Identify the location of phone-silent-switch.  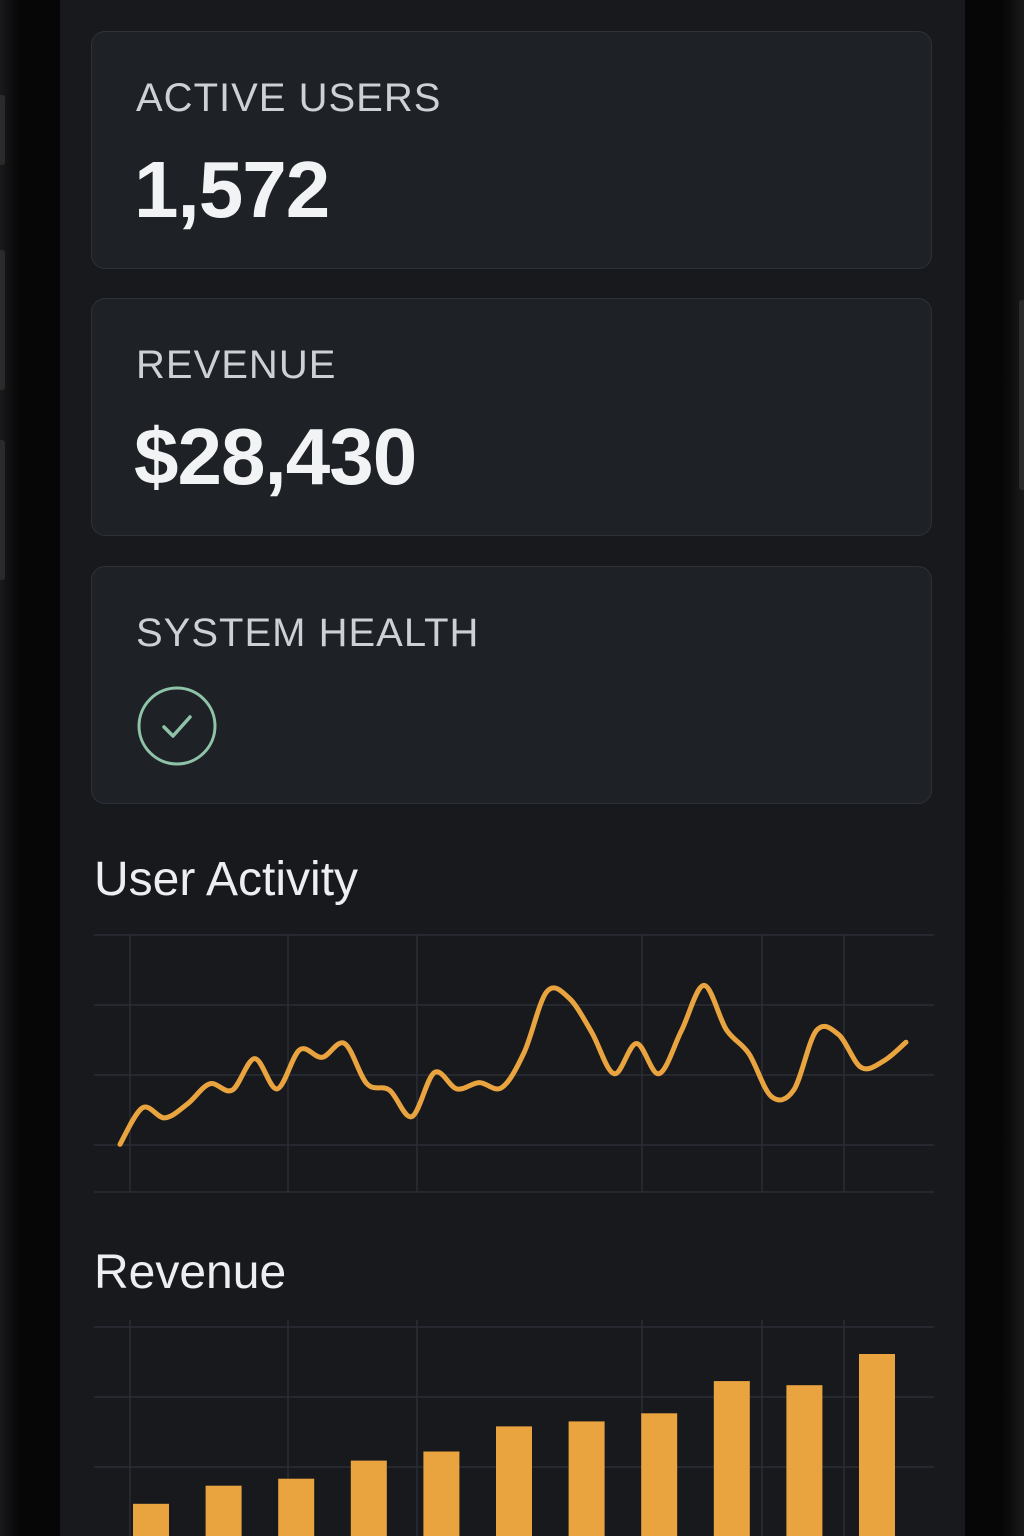
(2, 130).